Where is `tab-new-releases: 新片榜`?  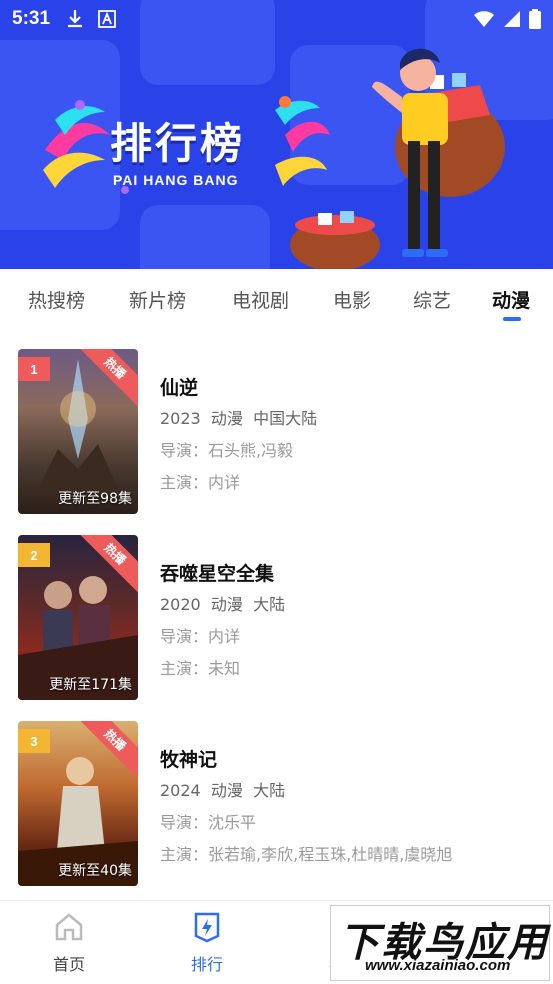 tab-new-releases: 新片榜 is located at coordinates (157, 299).